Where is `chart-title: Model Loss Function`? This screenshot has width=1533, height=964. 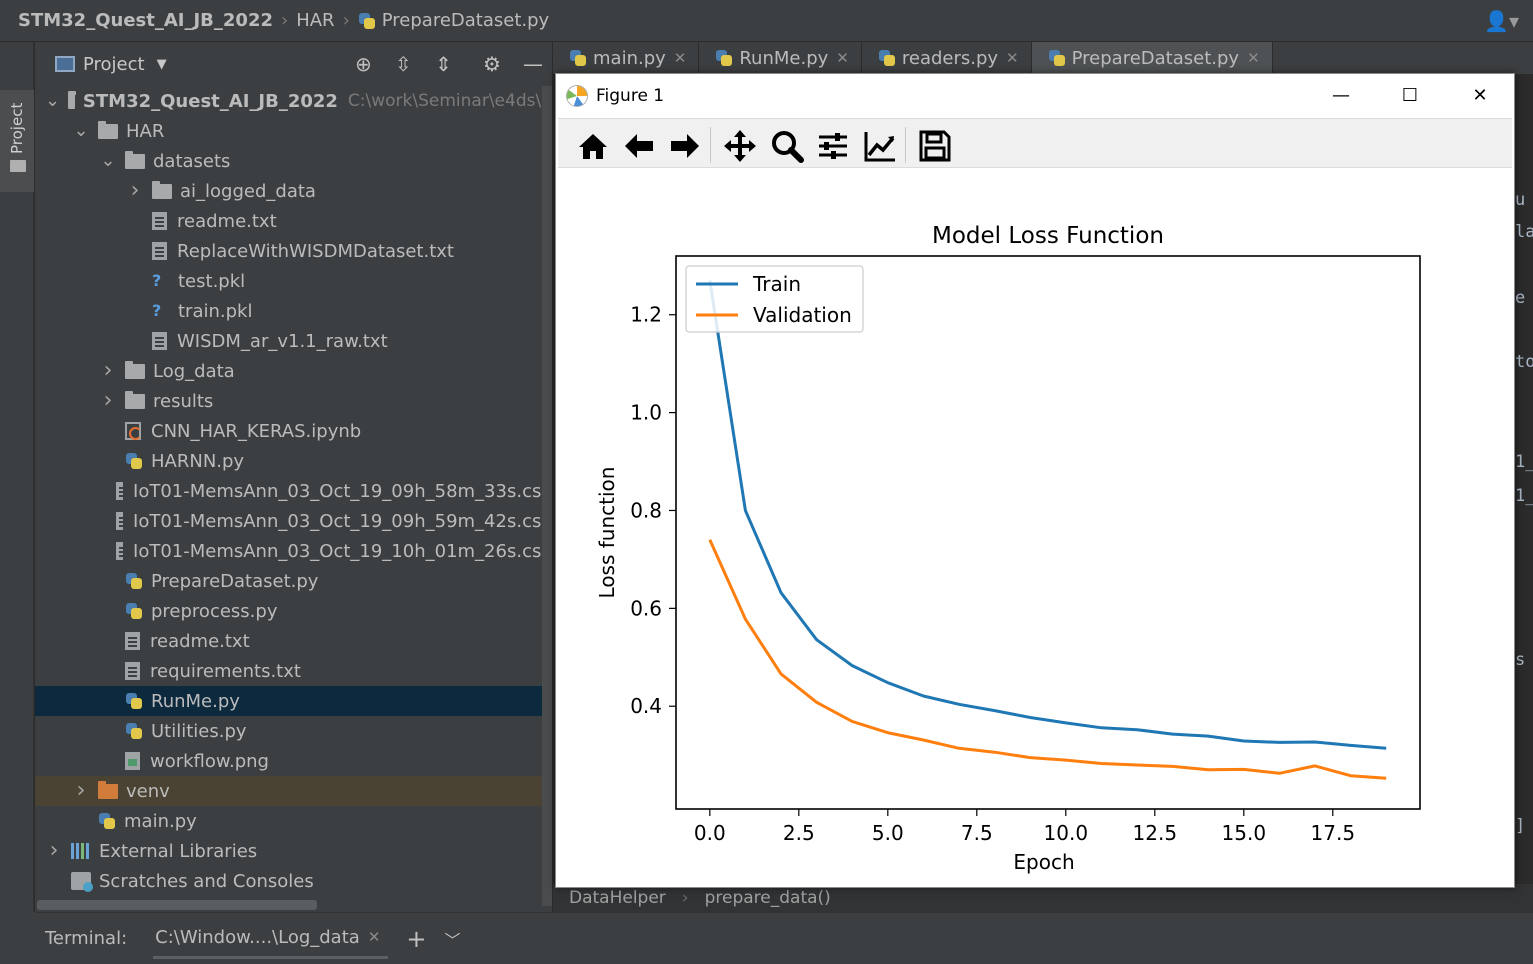 chart-title: Model Loss Function is located at coordinates (1048, 236).